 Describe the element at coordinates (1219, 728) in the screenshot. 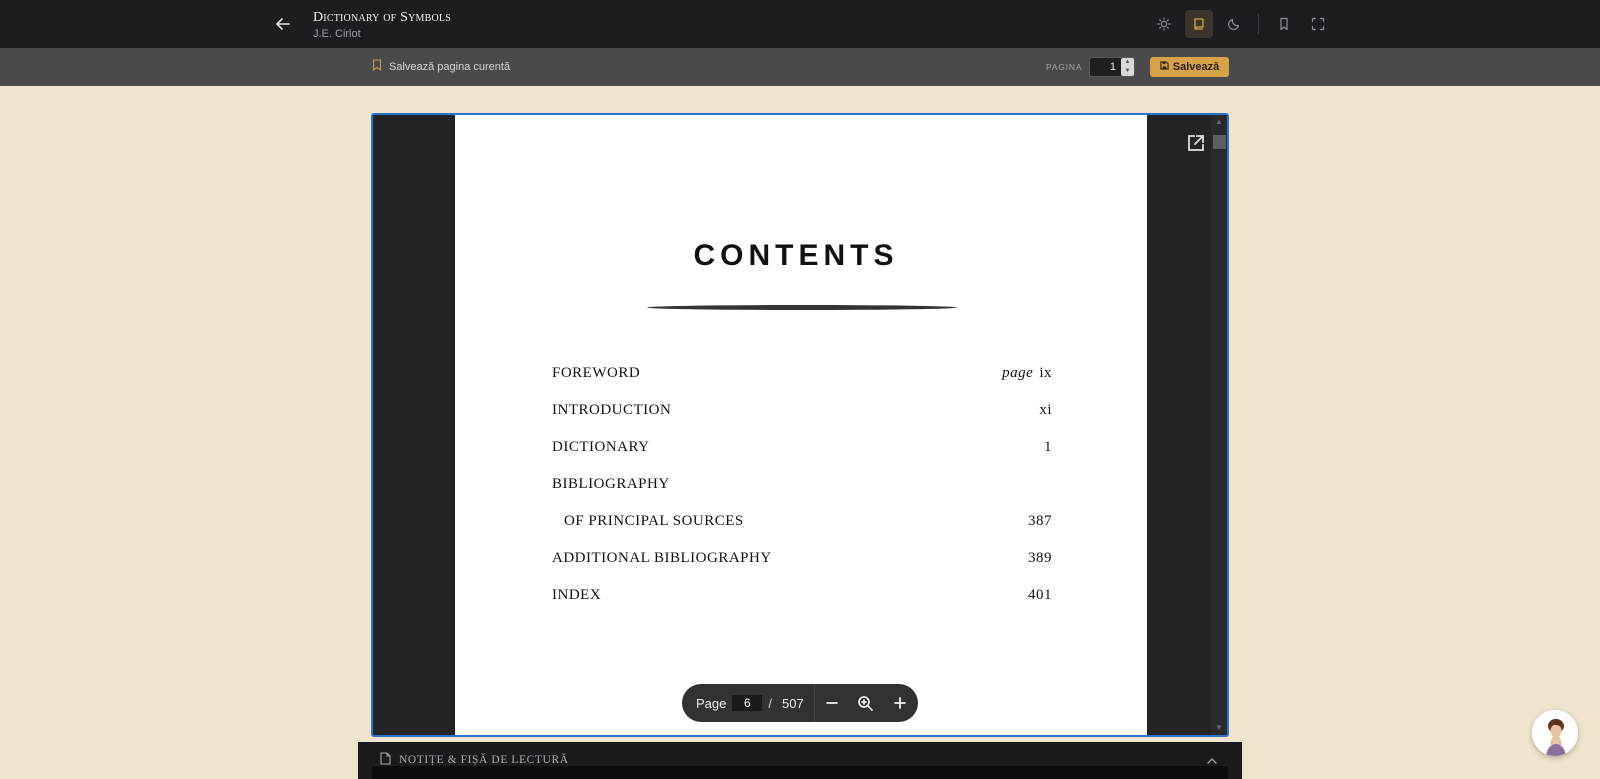

I see `scroll-down-icon: ▼` at that location.